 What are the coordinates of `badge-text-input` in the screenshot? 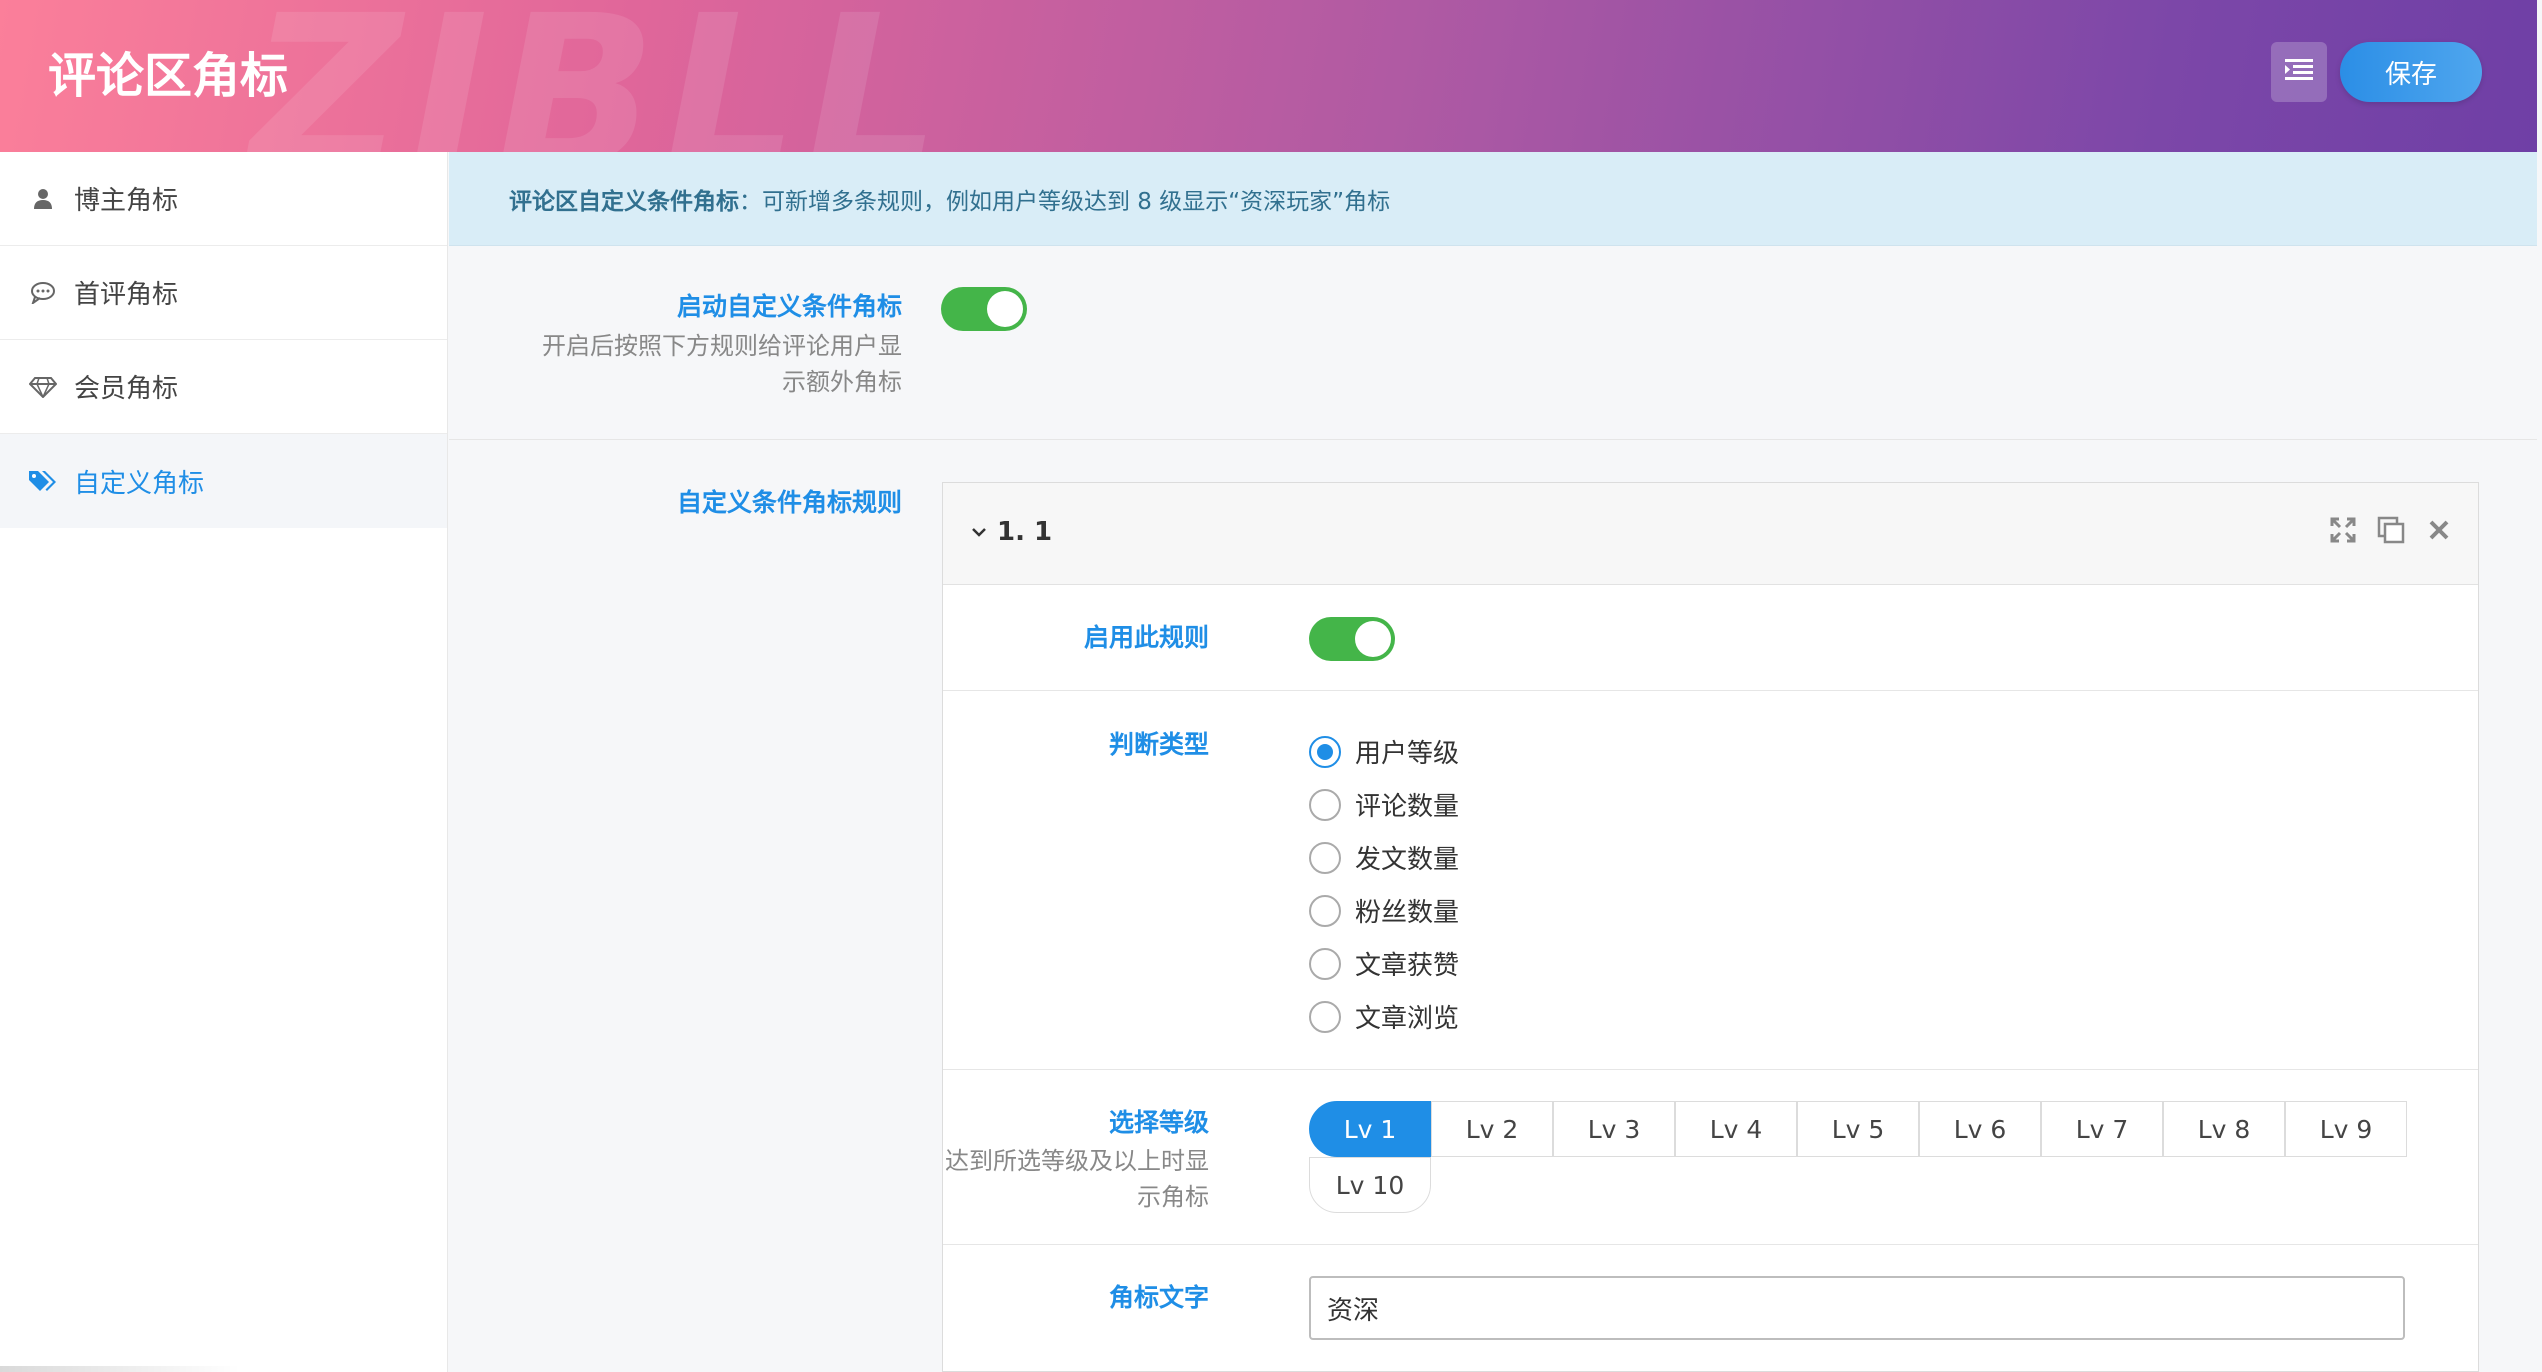 It's located at (1857, 1308).